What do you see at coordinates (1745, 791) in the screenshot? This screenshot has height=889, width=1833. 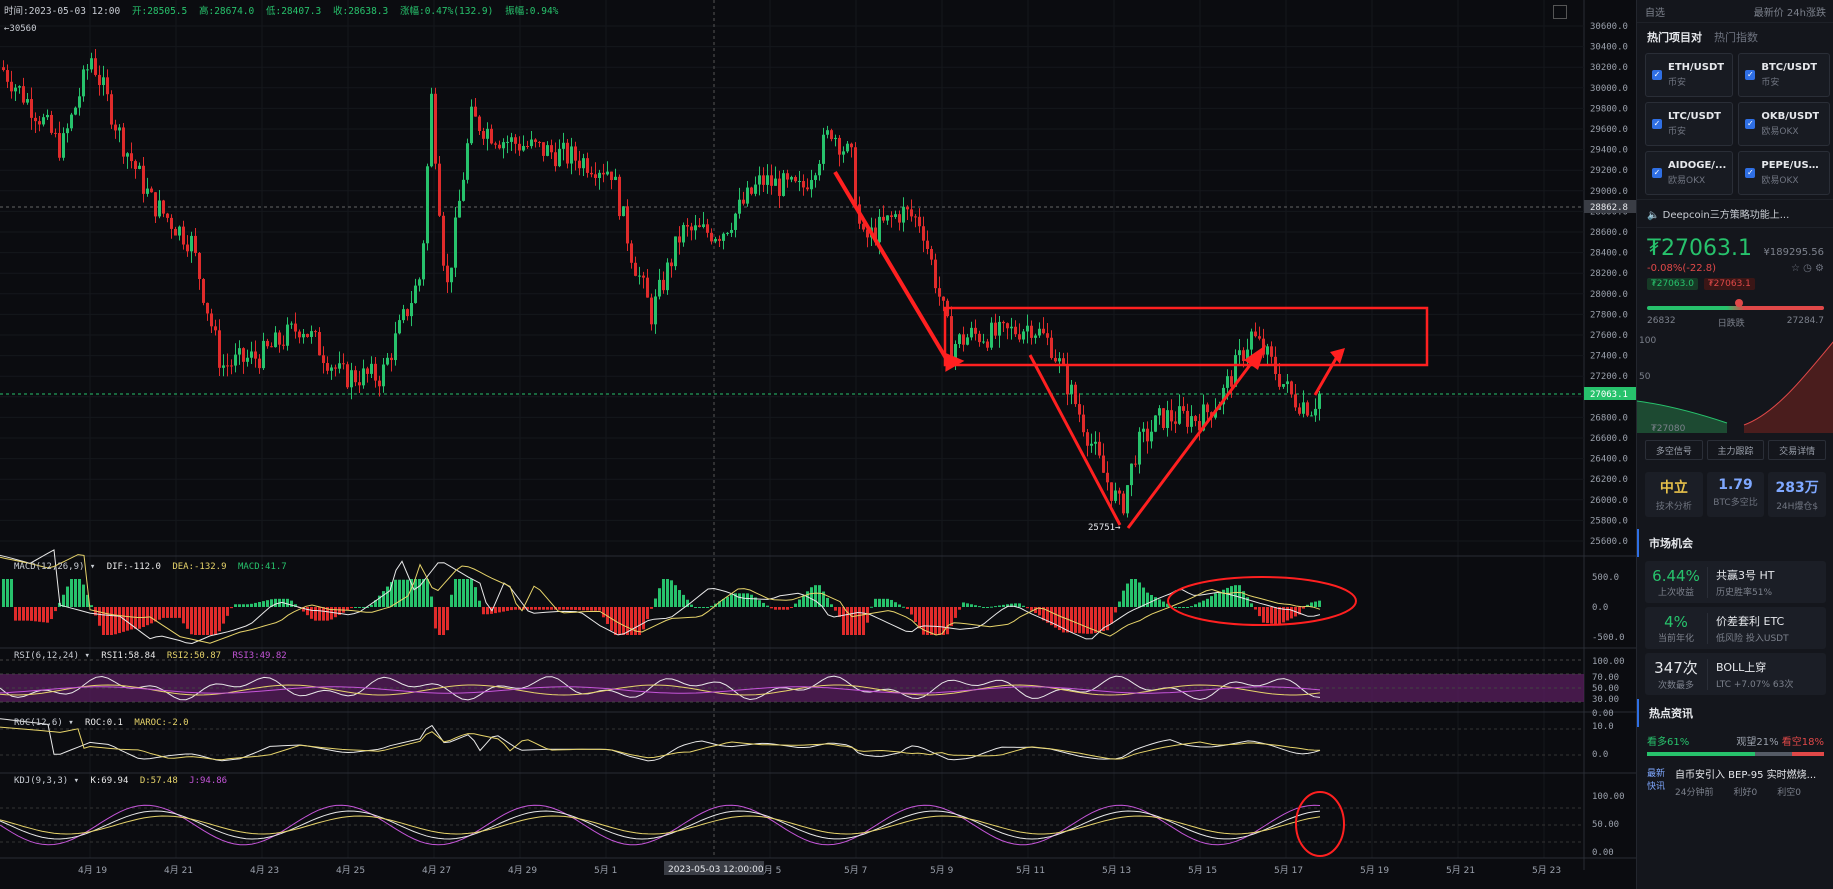 I see `news-good: 利好0` at bounding box center [1745, 791].